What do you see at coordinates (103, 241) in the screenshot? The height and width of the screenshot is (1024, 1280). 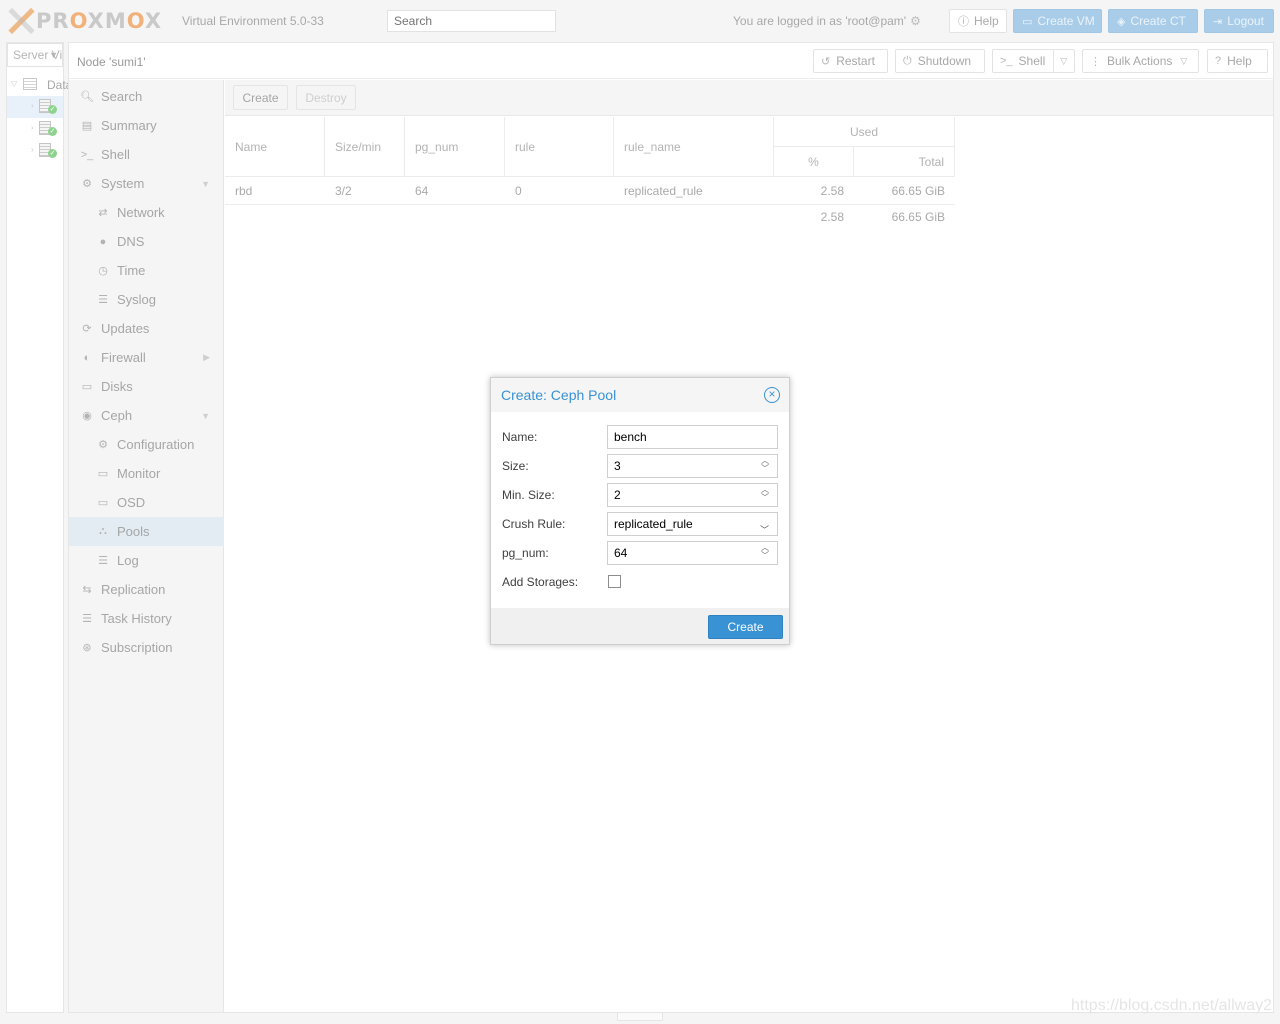 I see `globe-icon: ●` at bounding box center [103, 241].